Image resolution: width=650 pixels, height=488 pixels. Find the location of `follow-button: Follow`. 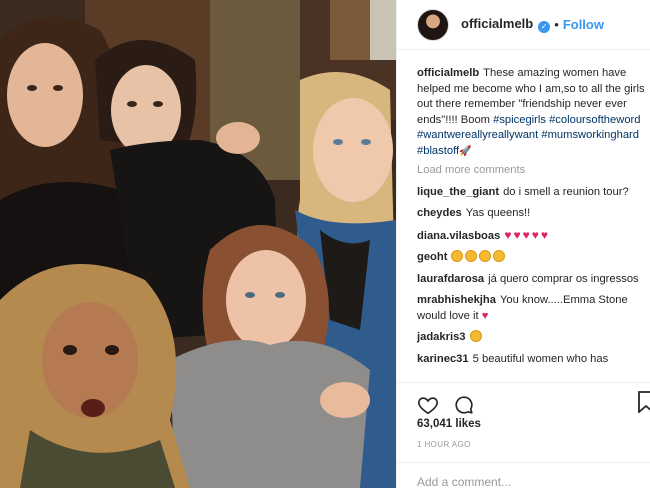

follow-button: Follow is located at coordinates (583, 24).